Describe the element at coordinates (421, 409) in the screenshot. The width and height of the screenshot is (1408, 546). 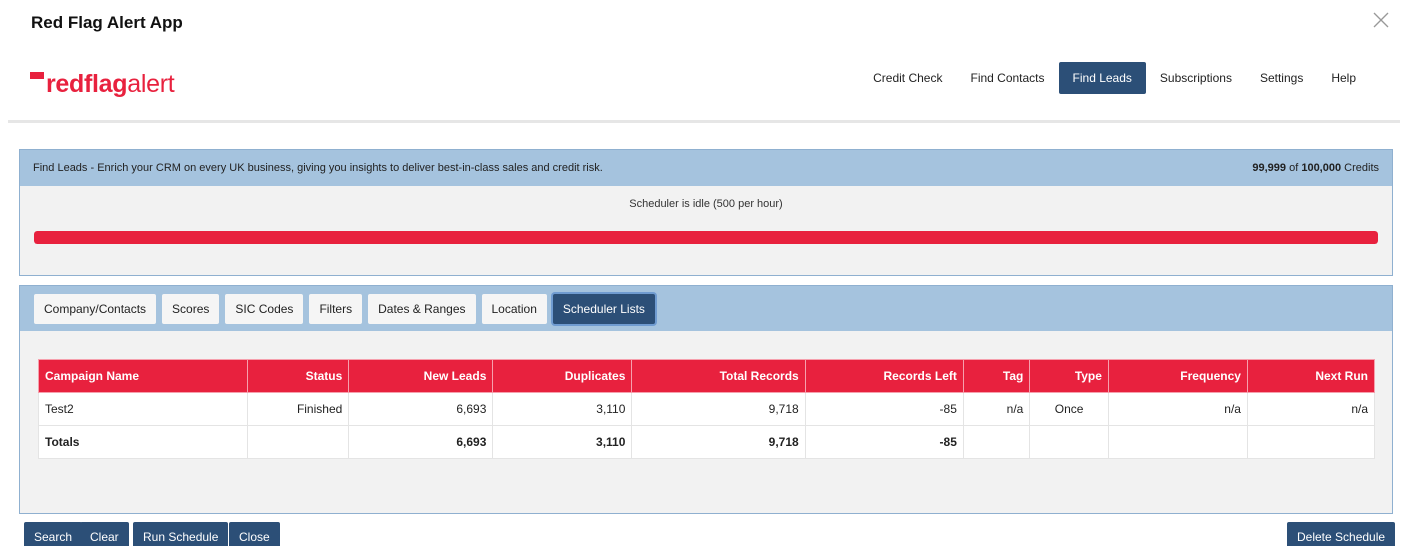
I see `cell-new-leads: 6,693` at that location.